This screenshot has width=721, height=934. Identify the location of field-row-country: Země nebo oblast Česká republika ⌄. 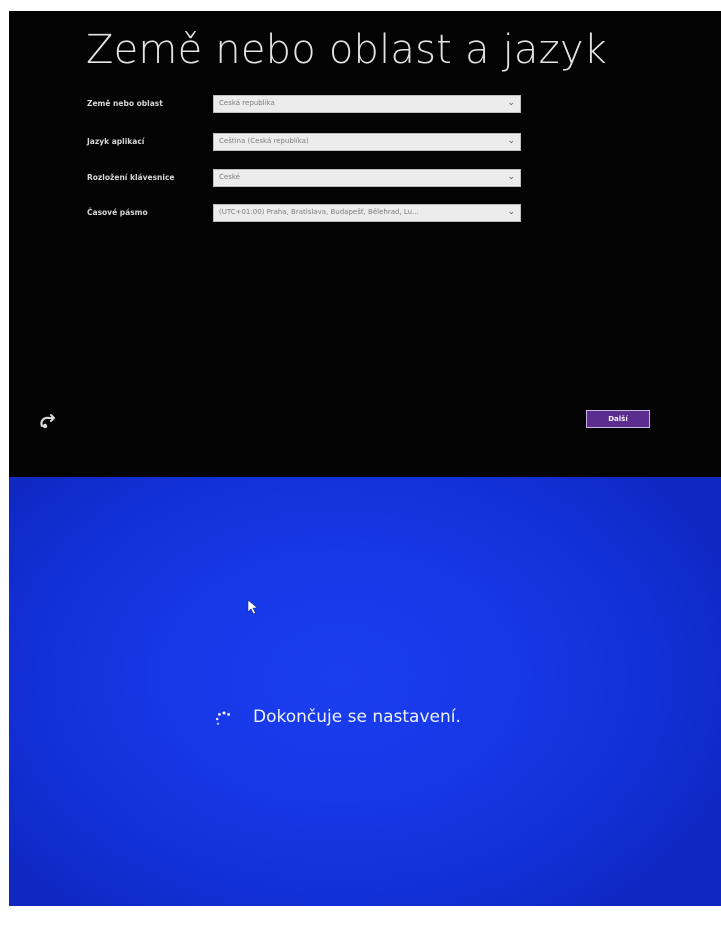
(307, 107).